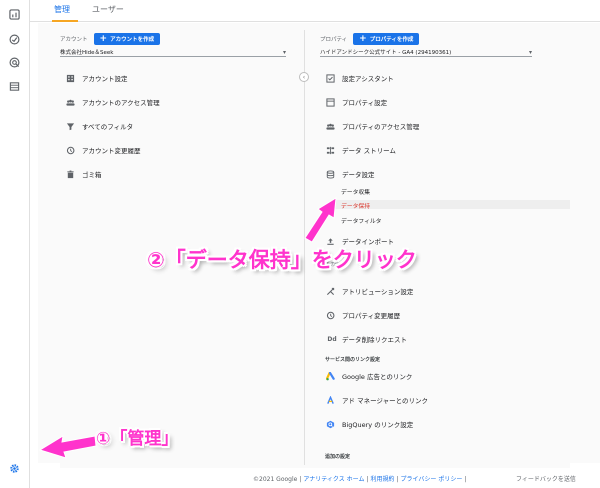 The image size is (600, 488). I want to click on menu-property-settings: プロパティ設定, so click(356, 102).